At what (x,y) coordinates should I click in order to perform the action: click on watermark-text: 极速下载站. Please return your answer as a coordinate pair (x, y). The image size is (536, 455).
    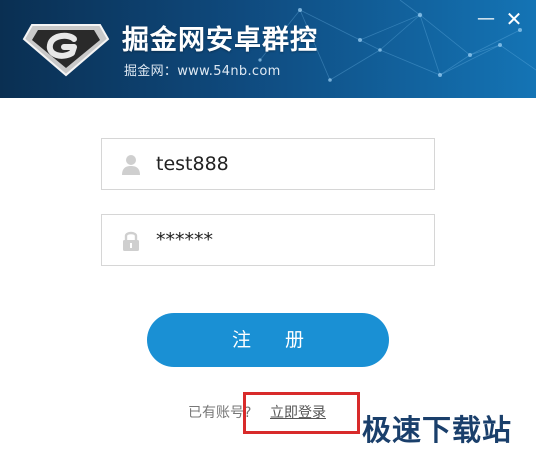
    Looking at the image, I should click on (437, 430).